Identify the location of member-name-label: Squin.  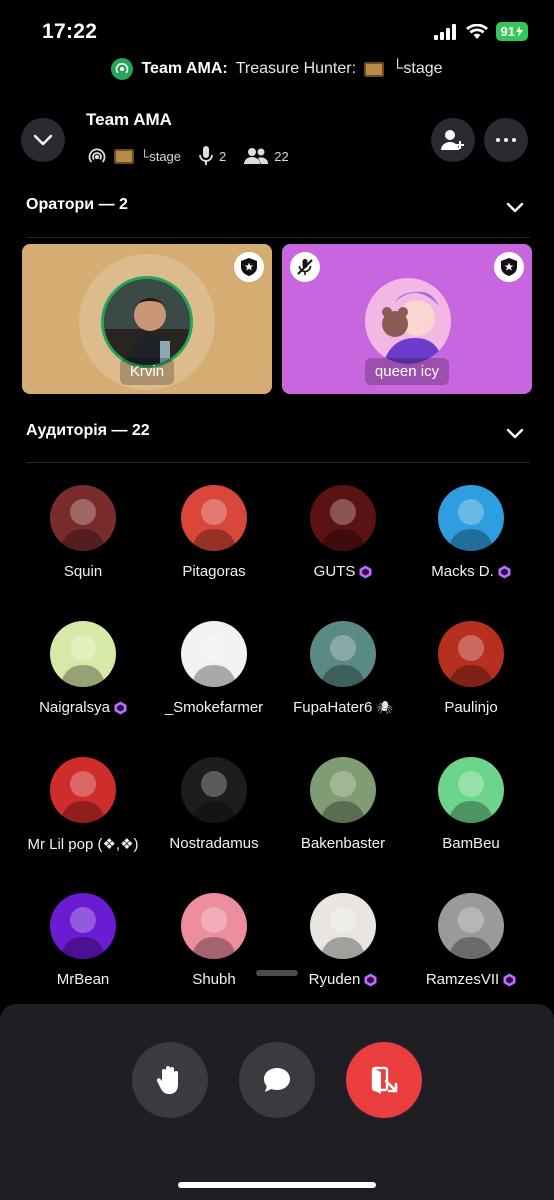
(83, 571).